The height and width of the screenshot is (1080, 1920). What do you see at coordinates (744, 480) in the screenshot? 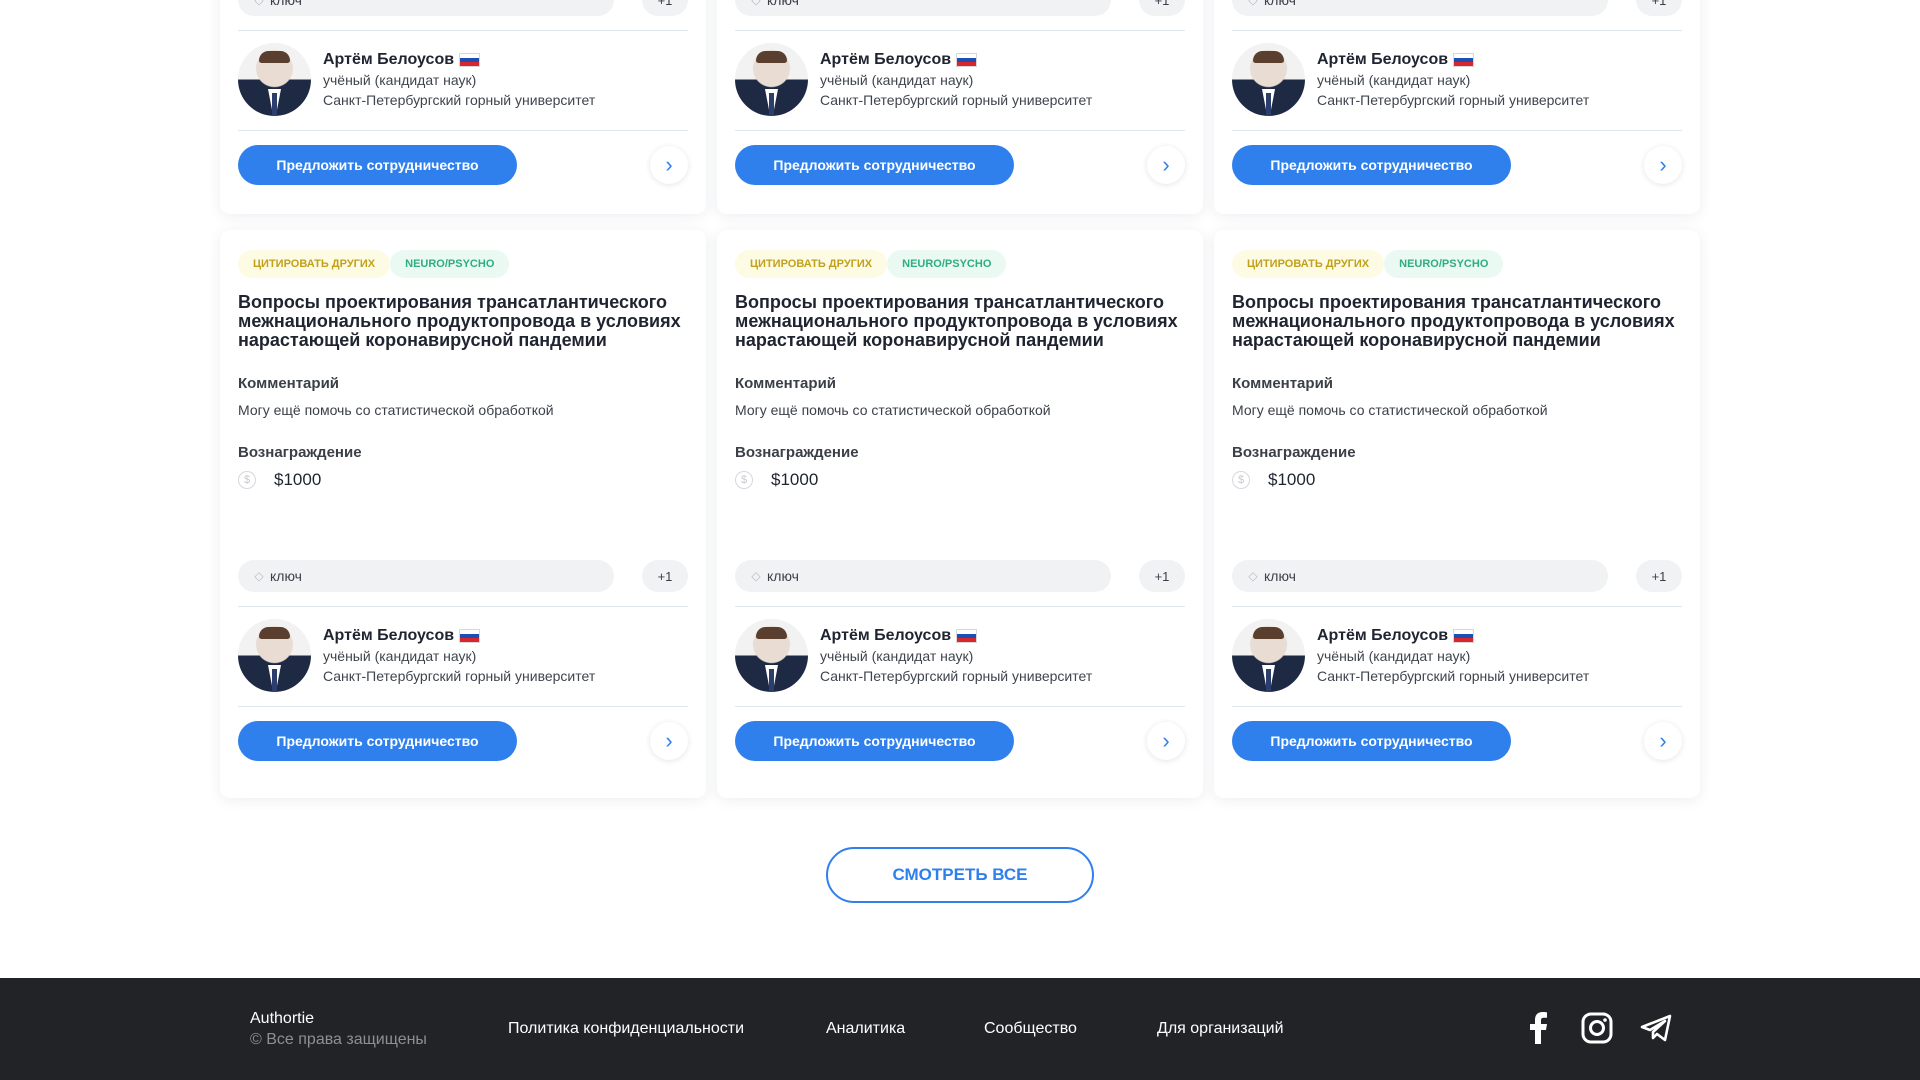
I see `coin-icon: $` at bounding box center [744, 480].